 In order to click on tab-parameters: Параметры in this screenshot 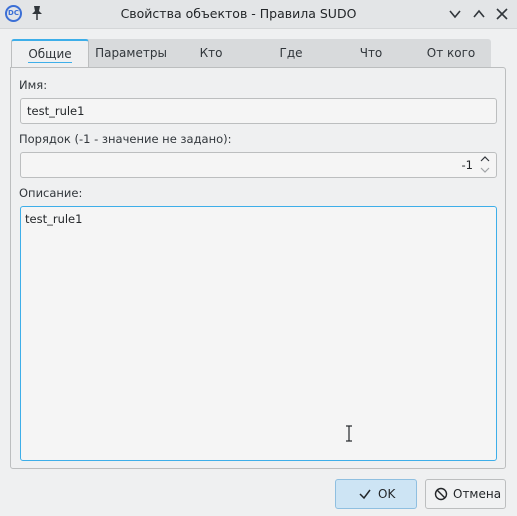, I will do `click(131, 53)`.